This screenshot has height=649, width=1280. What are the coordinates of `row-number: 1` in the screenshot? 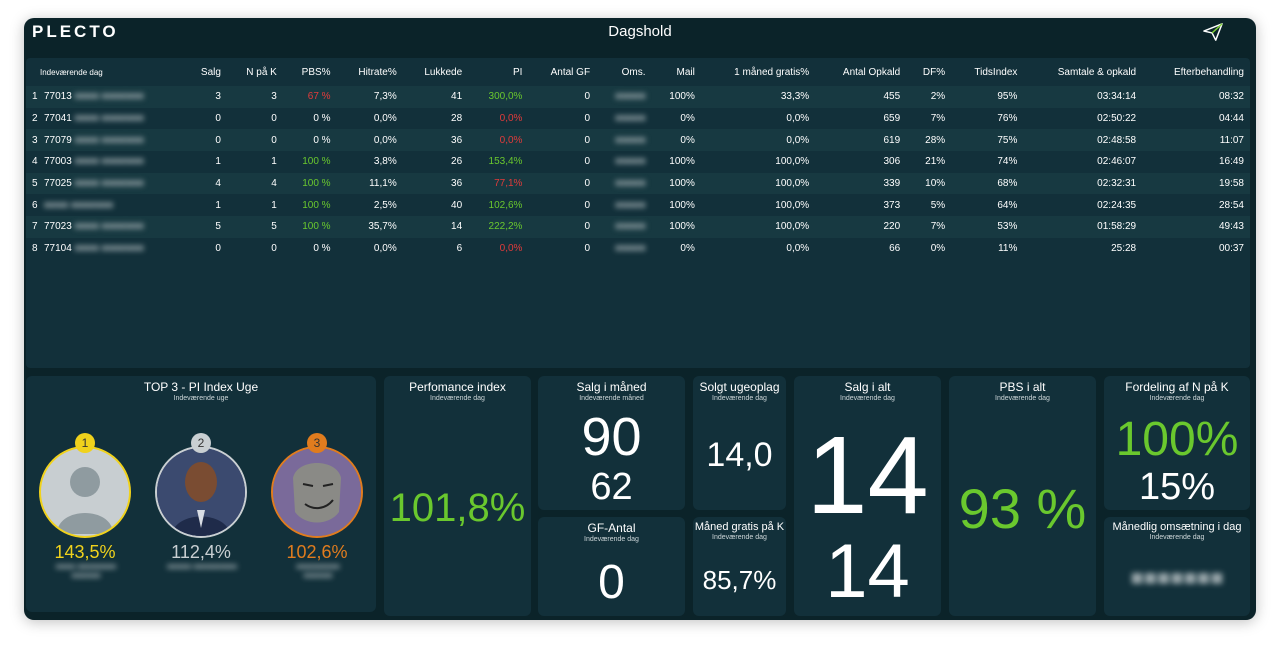 It's located at (35, 97).